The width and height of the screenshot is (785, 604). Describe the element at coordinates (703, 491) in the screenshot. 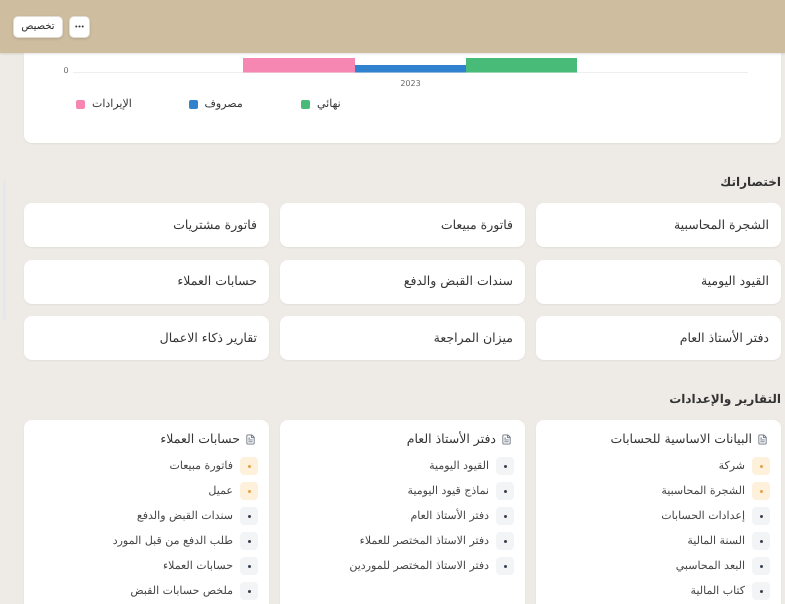

I see `report-link: الشجرة المحاسبية` at that location.